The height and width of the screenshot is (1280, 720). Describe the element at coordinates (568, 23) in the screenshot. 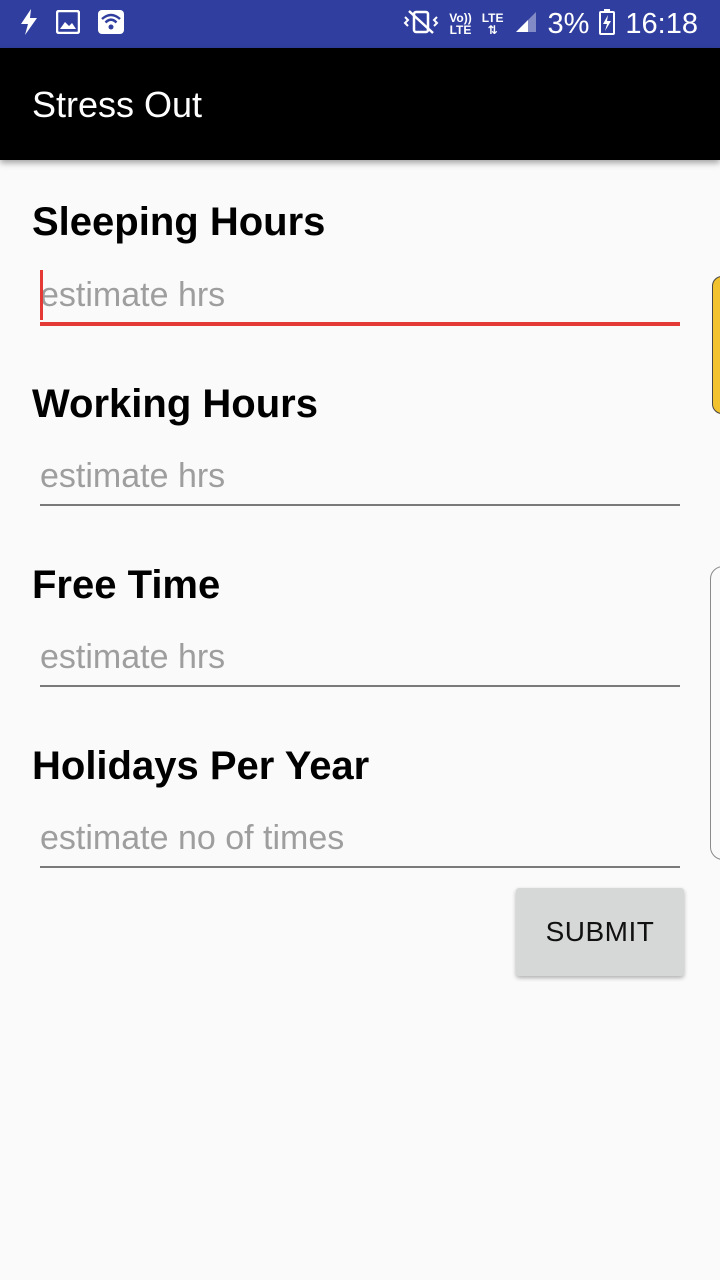

I see `battery-percent: 3%` at that location.